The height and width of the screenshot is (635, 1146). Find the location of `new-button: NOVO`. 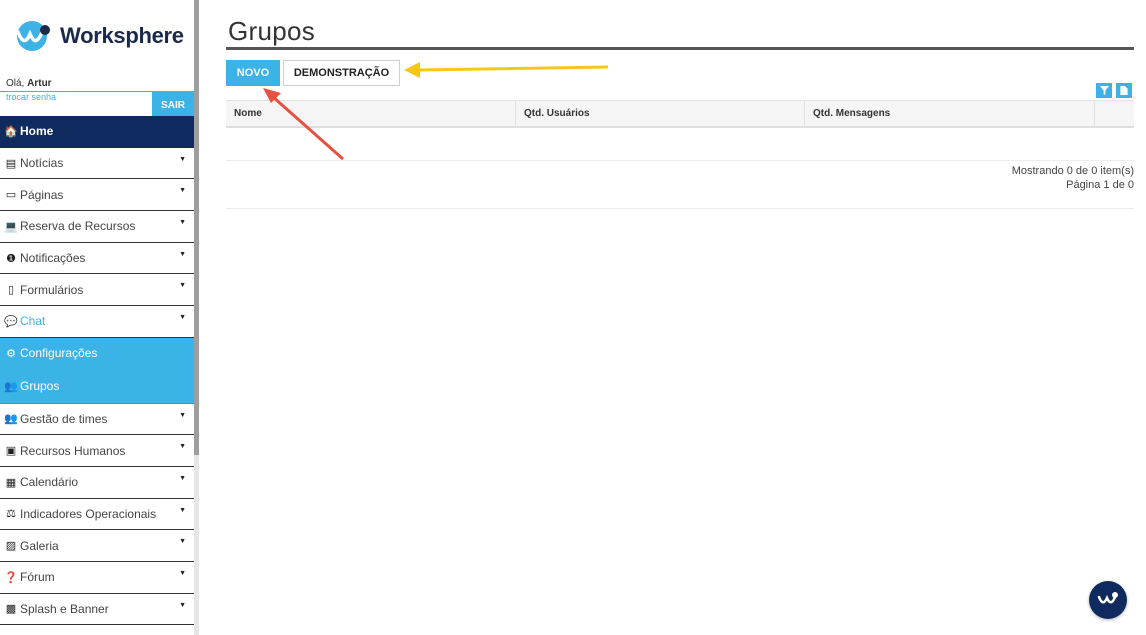

new-button: NOVO is located at coordinates (253, 73).